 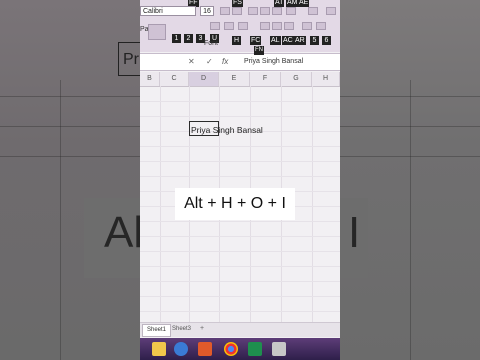 I want to click on sheet-tab-1: Sheet1, so click(x=157, y=330).